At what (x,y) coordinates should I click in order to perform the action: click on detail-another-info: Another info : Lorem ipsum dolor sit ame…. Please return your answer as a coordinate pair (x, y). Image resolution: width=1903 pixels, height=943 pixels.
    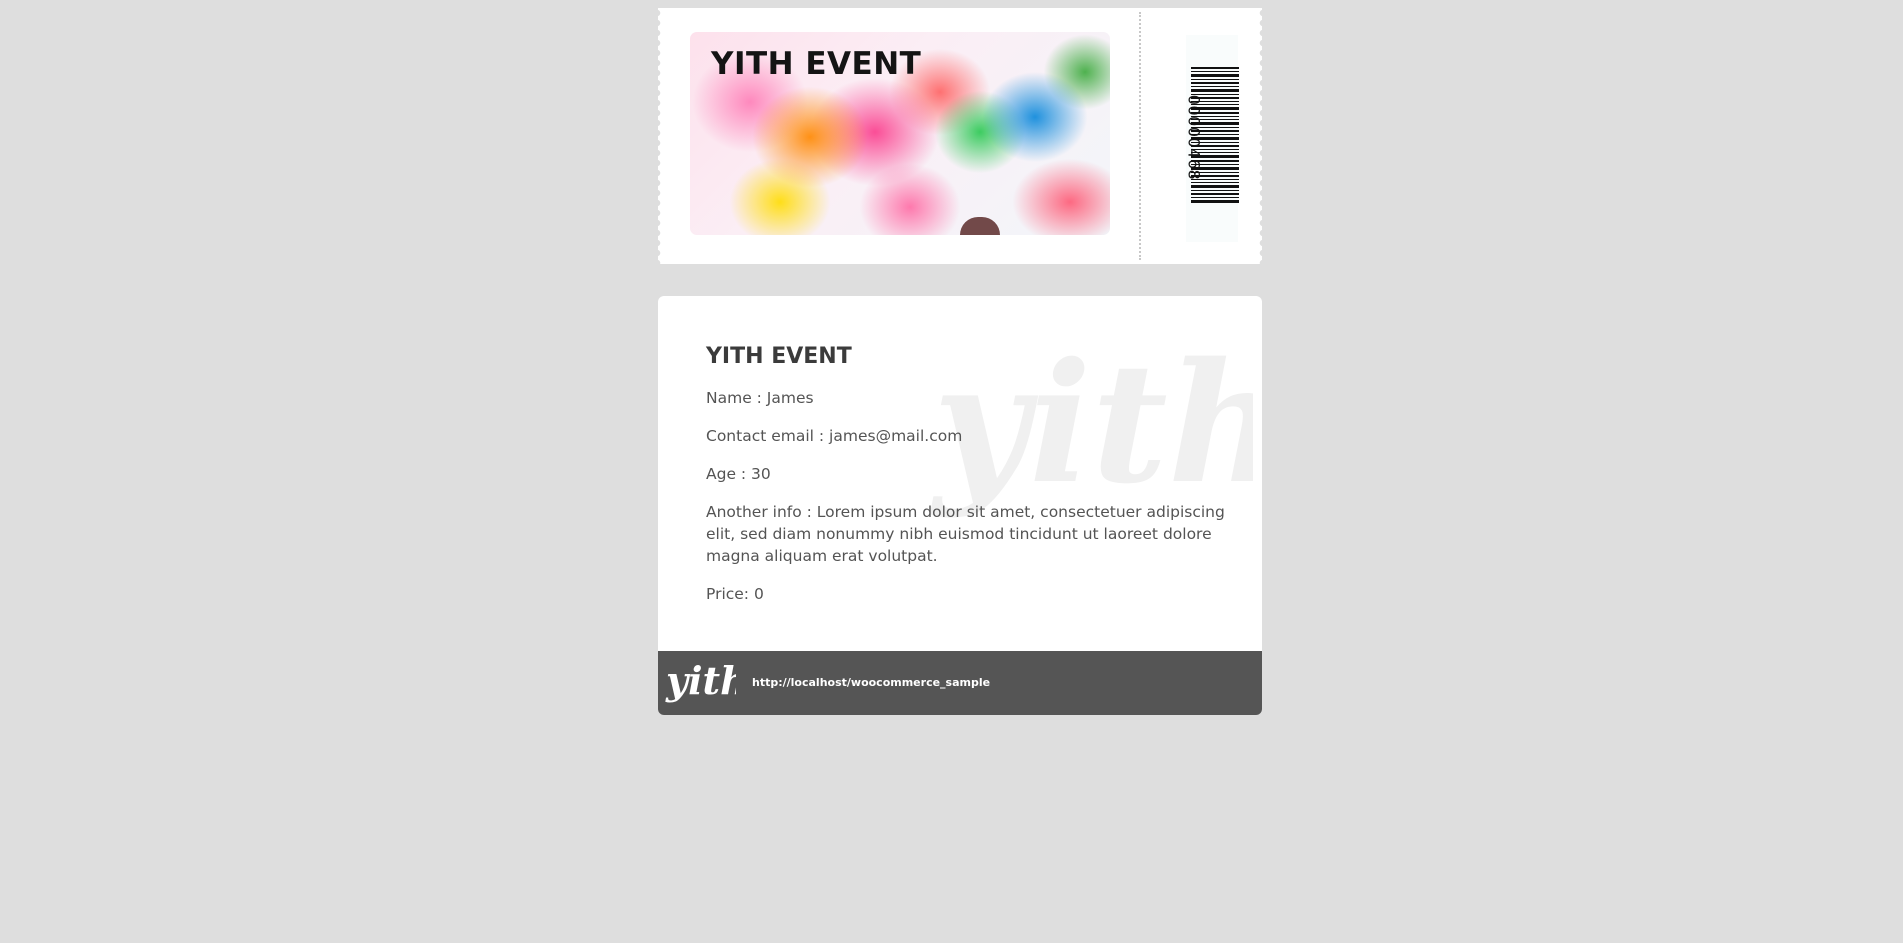
    Looking at the image, I should click on (965, 534).